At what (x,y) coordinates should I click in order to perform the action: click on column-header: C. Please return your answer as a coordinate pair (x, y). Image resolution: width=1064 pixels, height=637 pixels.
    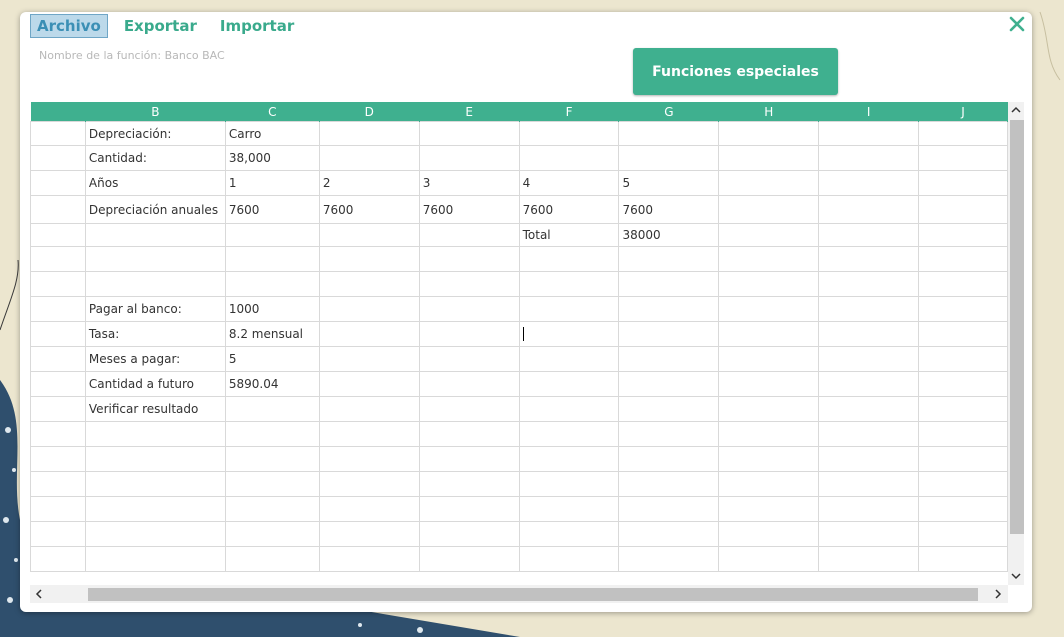
    Looking at the image, I should click on (272, 112).